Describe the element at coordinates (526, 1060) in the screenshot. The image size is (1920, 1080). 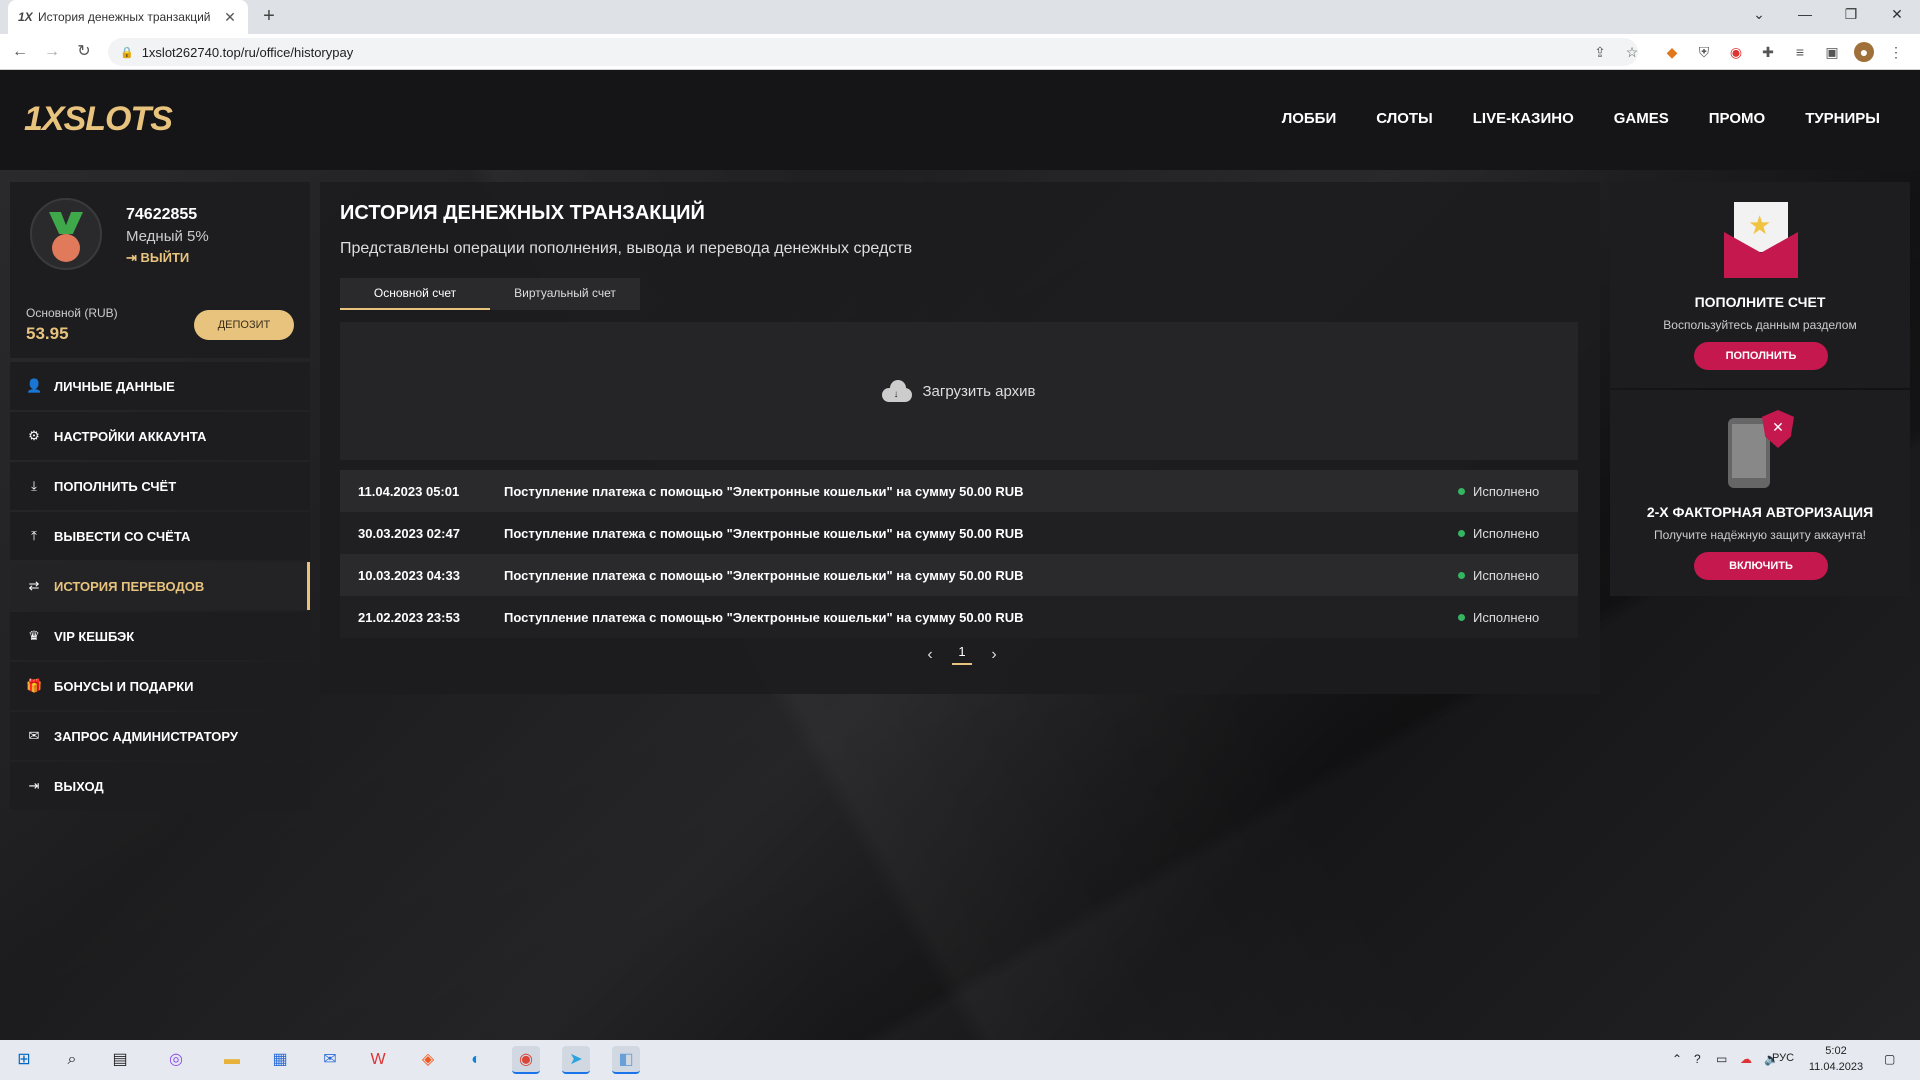
I see `chrome-browser-icon: ◉` at that location.